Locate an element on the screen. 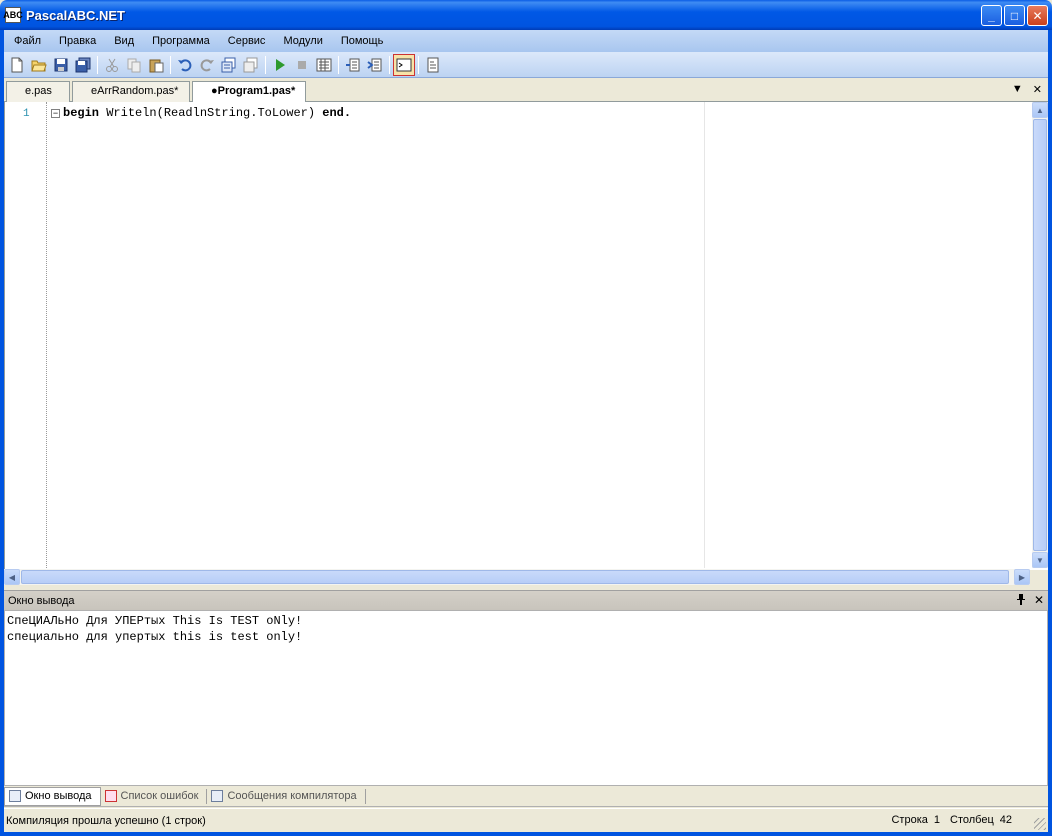 The height and width of the screenshot is (836, 1052). editor-horizontal-scrollbar: ◀ ▶ is located at coordinates (517, 577).